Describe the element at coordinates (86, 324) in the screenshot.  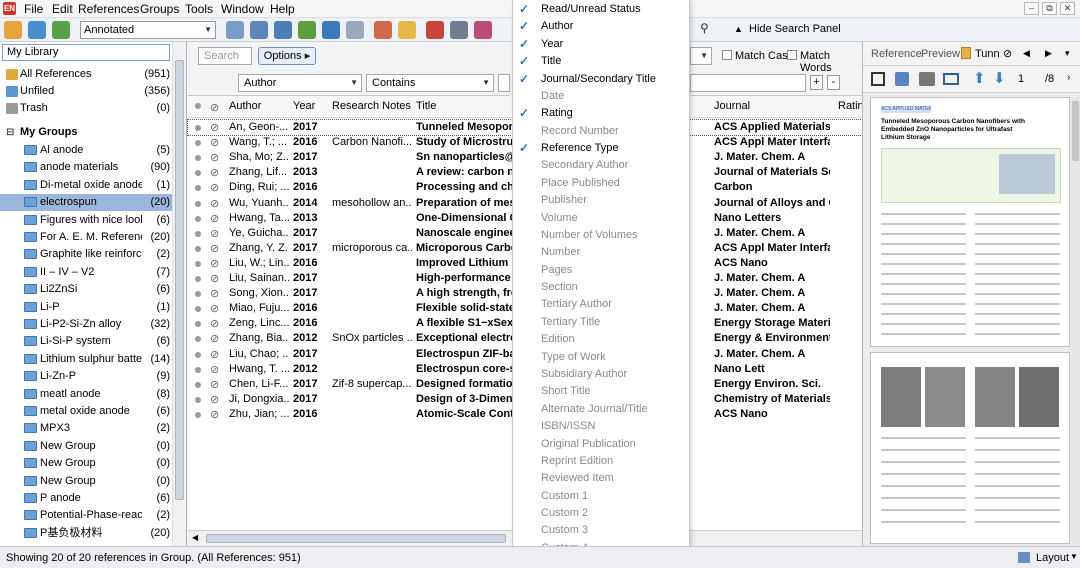
I see `group-item: Li-P2-Si-Zn alloy (32)` at that location.